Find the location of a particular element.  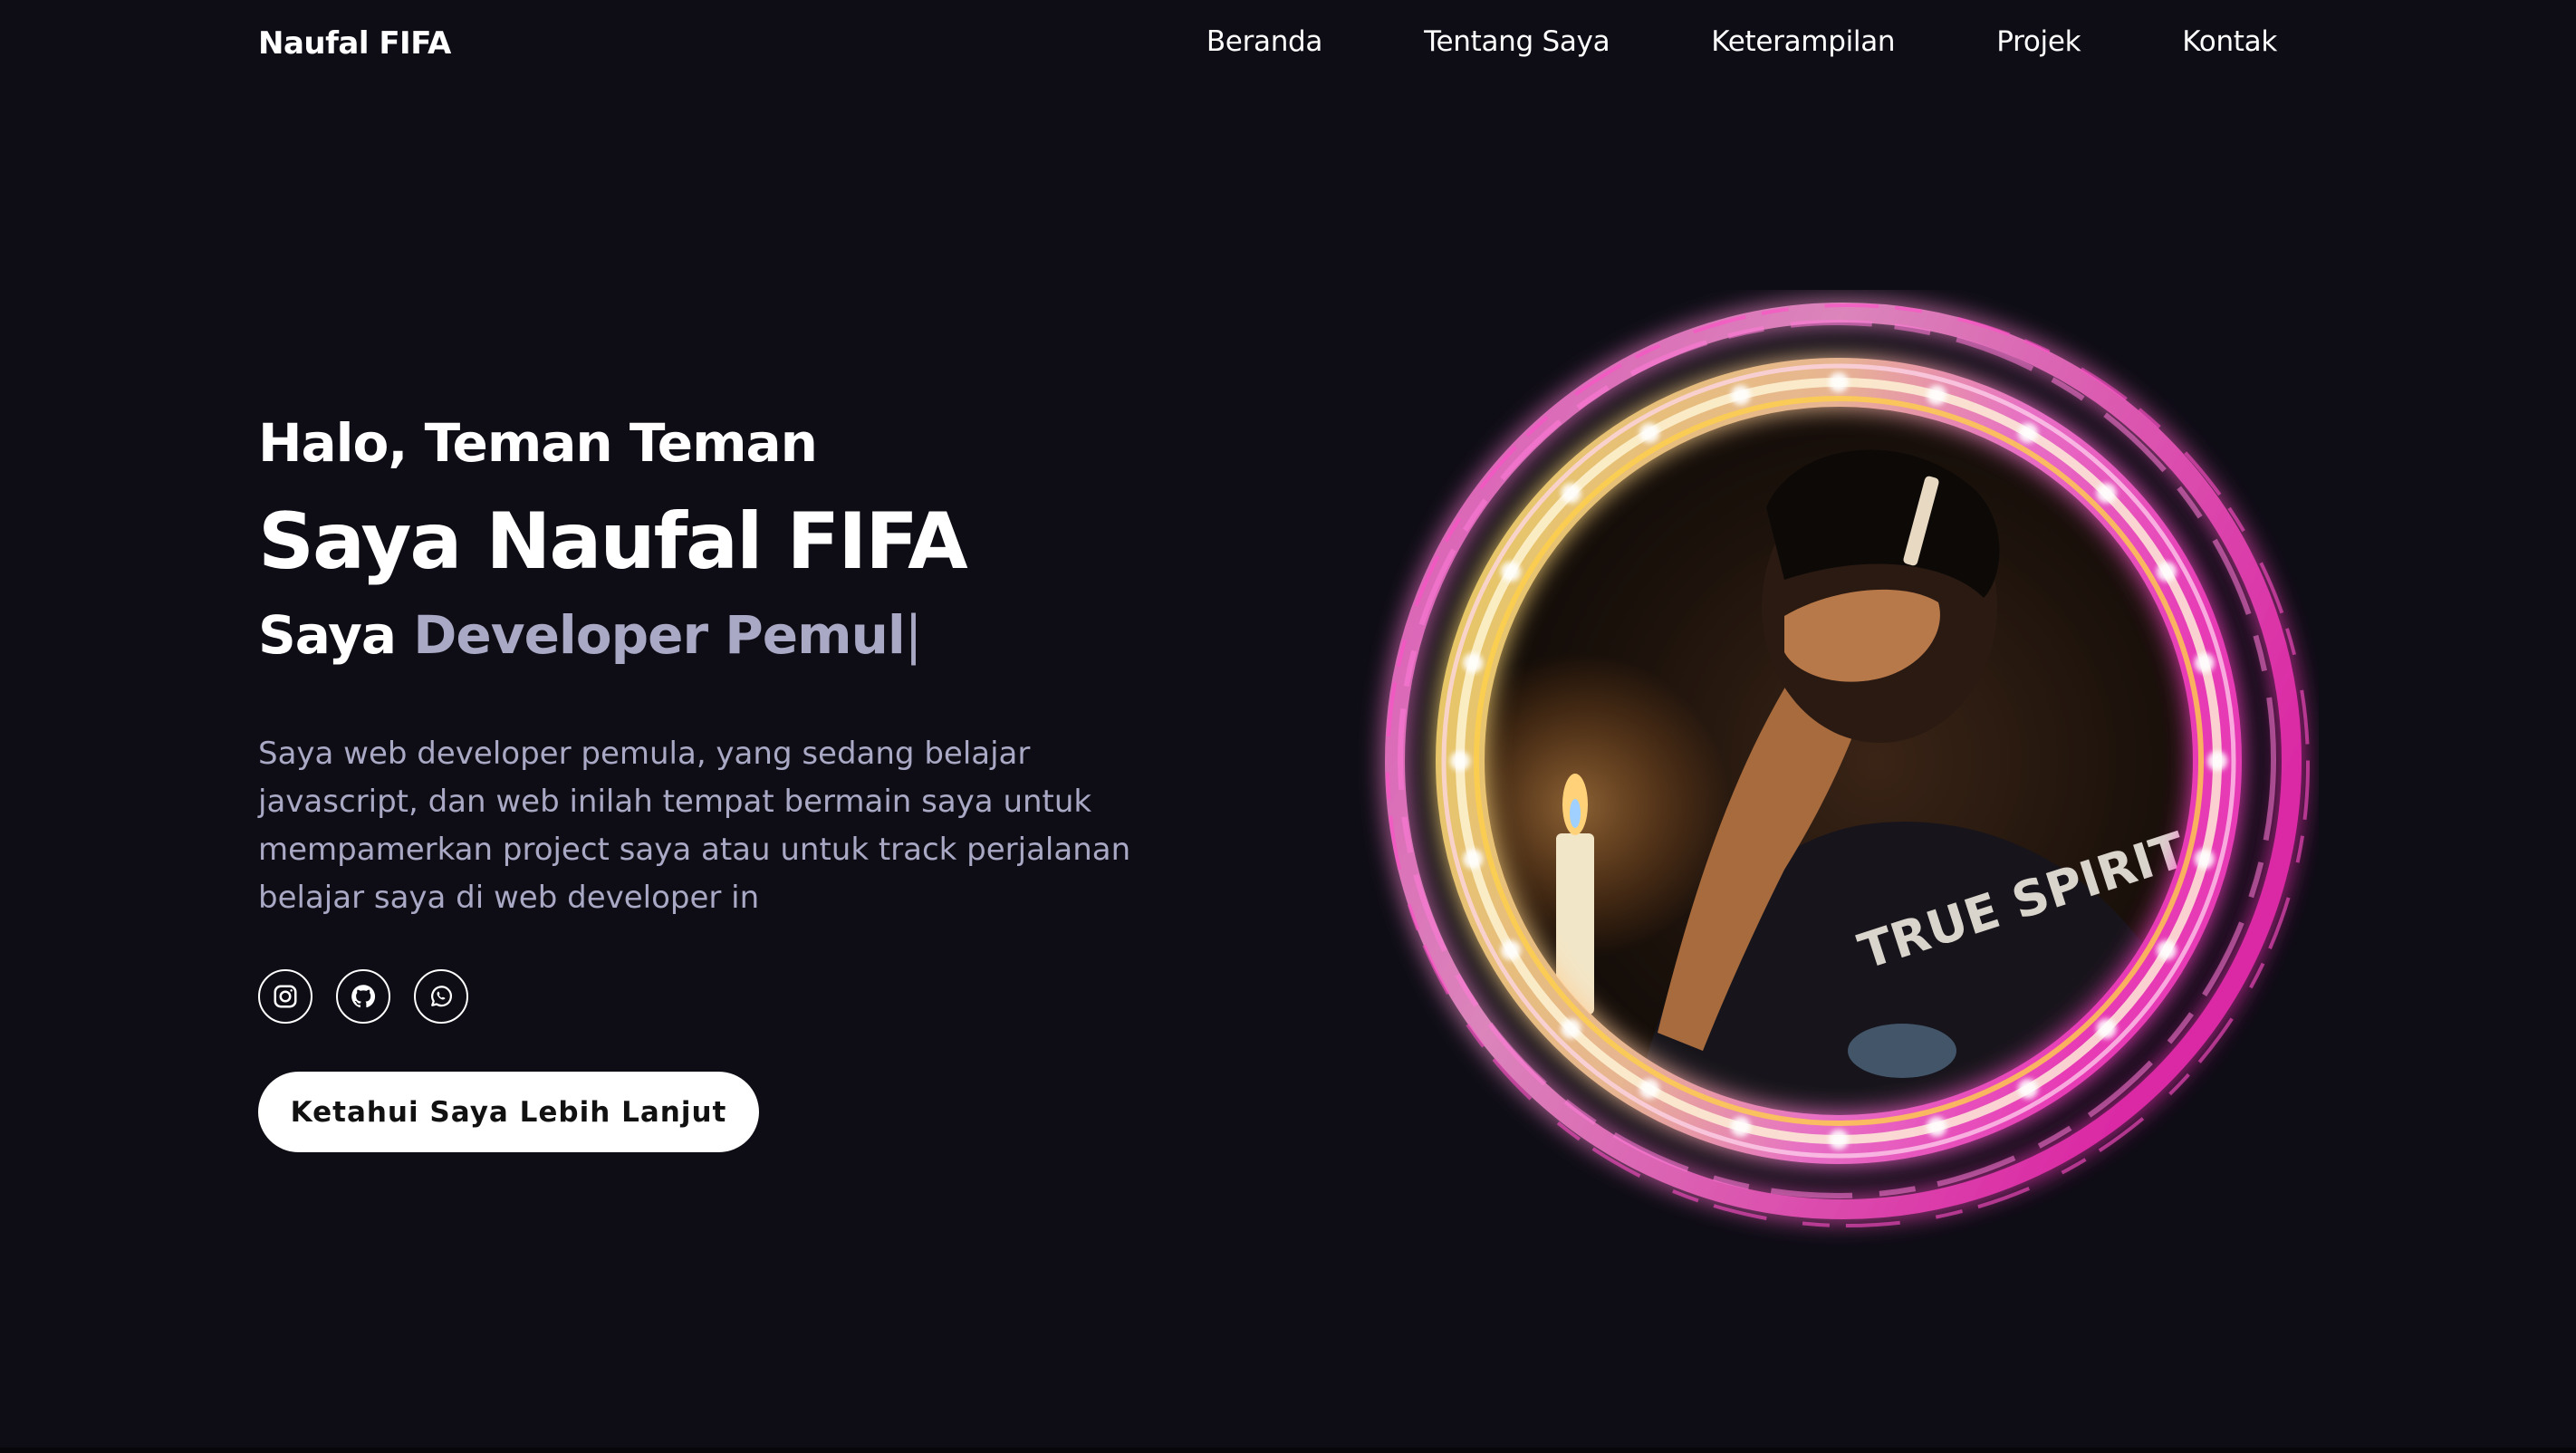

instagram-button is located at coordinates (285, 996).